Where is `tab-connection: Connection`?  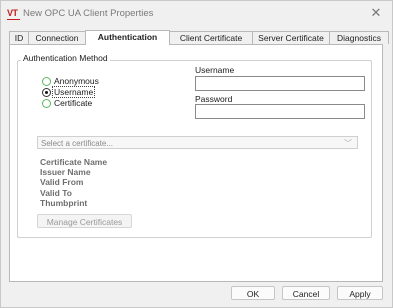 tab-connection: Connection is located at coordinates (57, 37).